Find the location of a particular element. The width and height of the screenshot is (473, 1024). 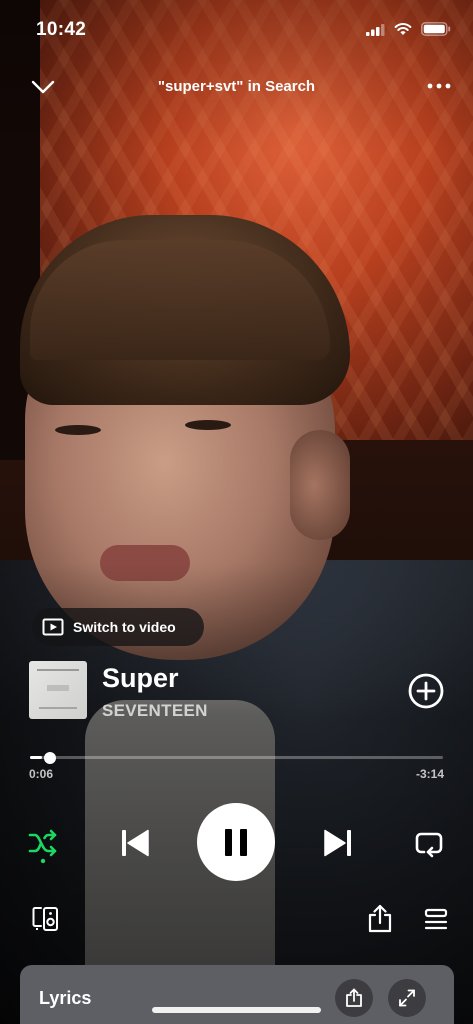

battery-icon is located at coordinates (436, 29).